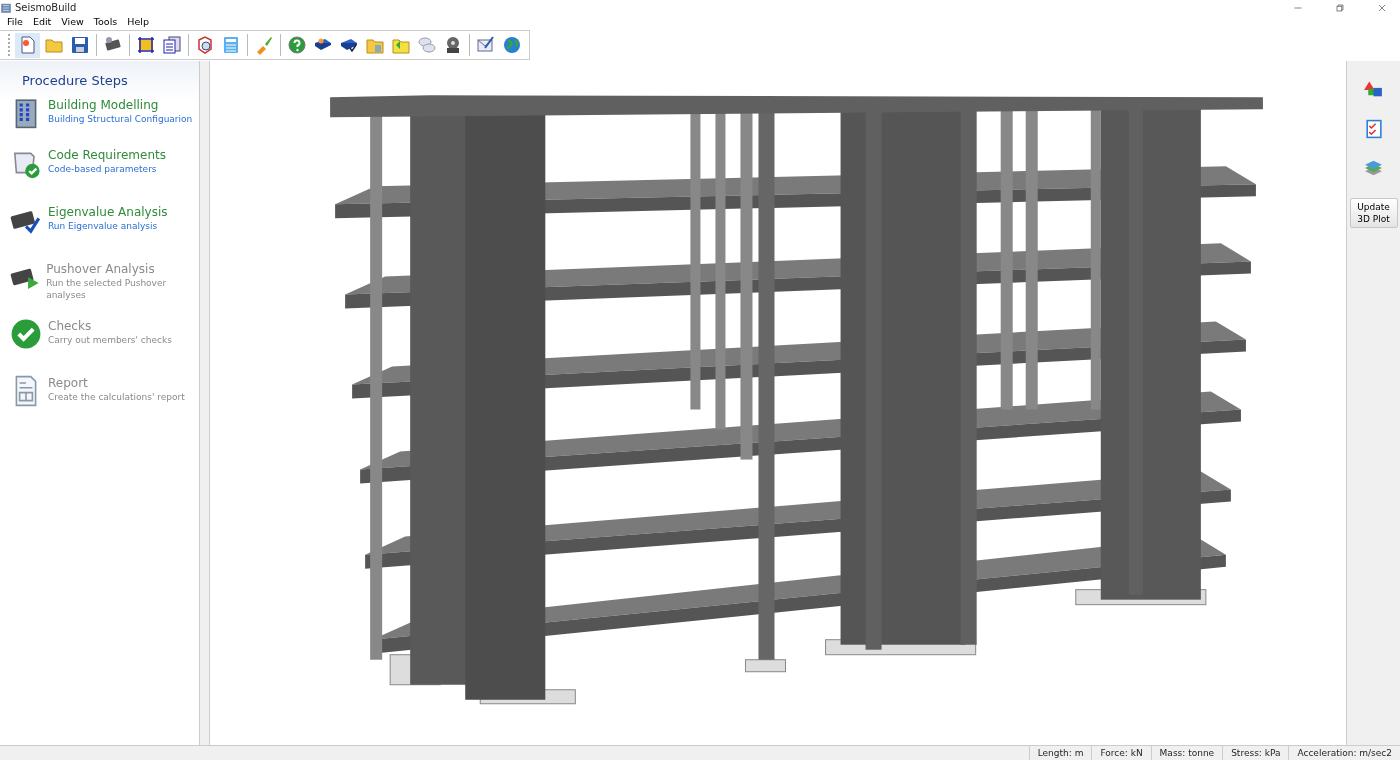  What do you see at coordinates (107, 155) in the screenshot?
I see `step-title: Code Requirements` at bounding box center [107, 155].